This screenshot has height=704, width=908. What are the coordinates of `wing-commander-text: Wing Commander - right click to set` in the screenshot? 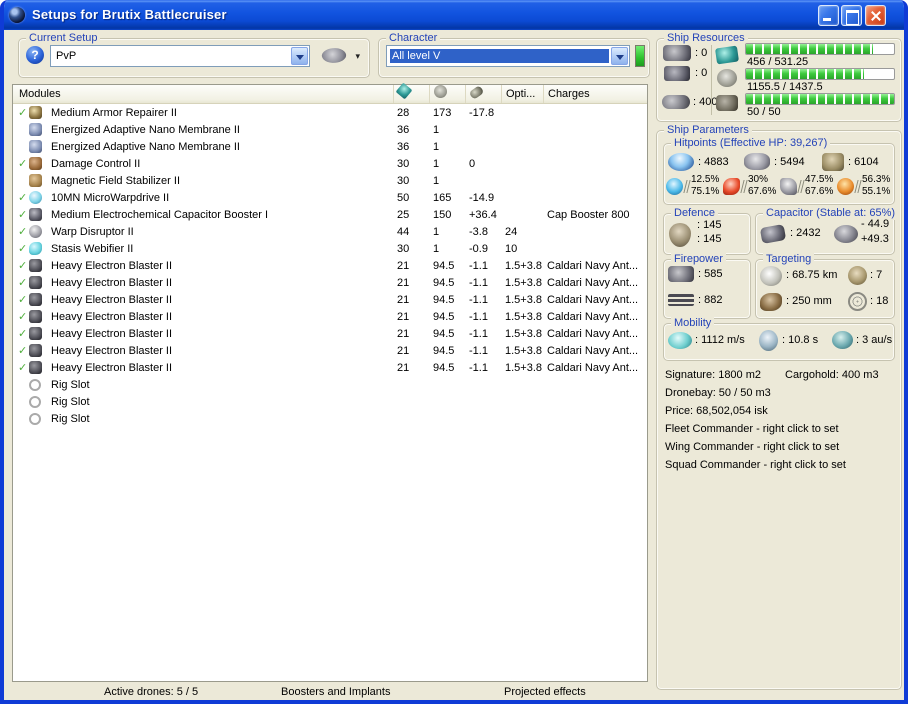 It's located at (752, 447).